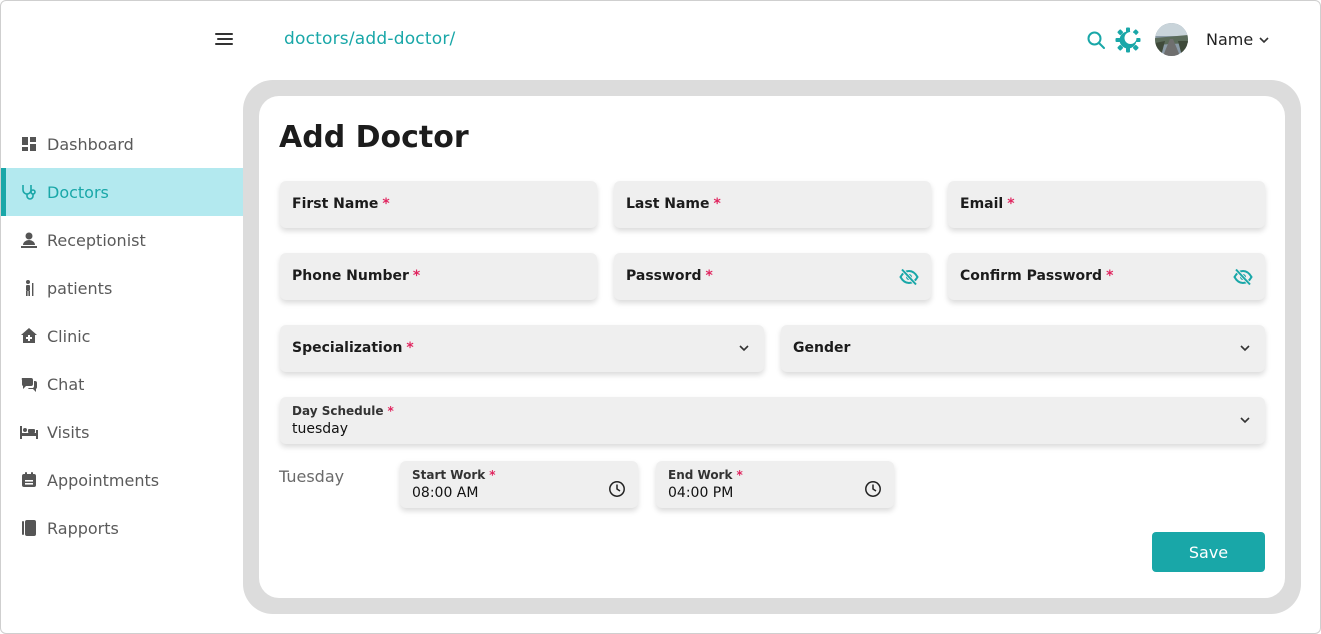 This screenshot has width=1321, height=634. What do you see at coordinates (96, 240) in the screenshot?
I see `sidebar-item-label: Receptionist` at bounding box center [96, 240].